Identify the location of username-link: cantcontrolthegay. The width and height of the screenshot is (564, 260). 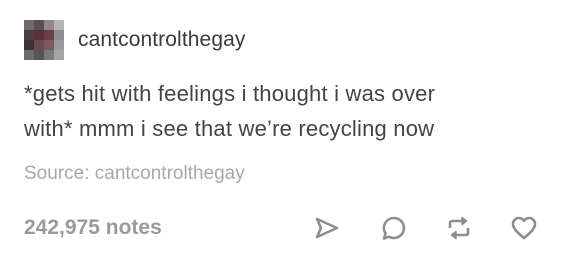
(161, 40).